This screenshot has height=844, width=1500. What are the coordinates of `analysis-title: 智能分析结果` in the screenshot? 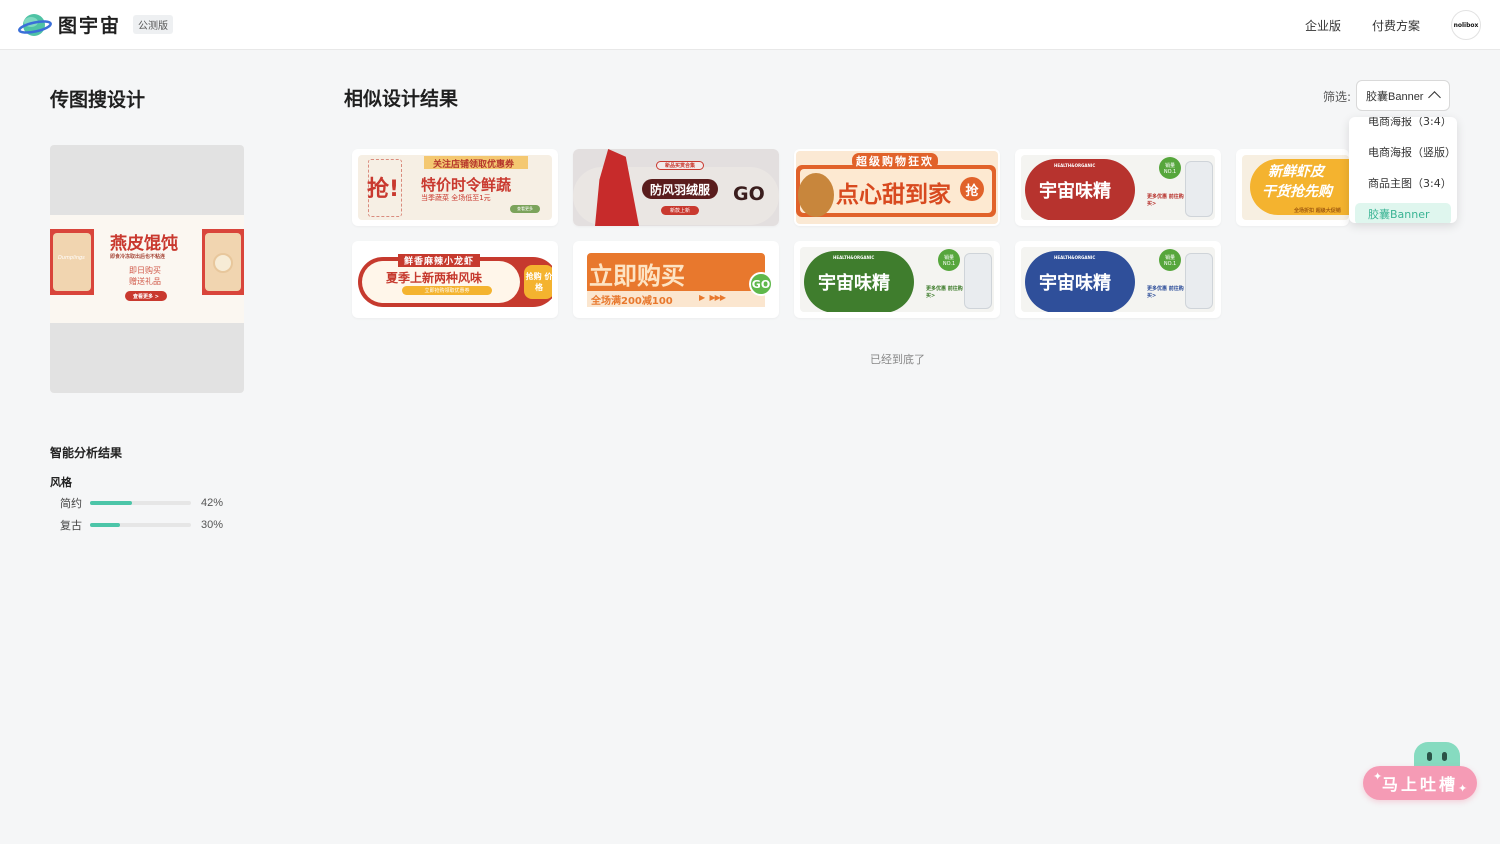 It's located at (86, 453).